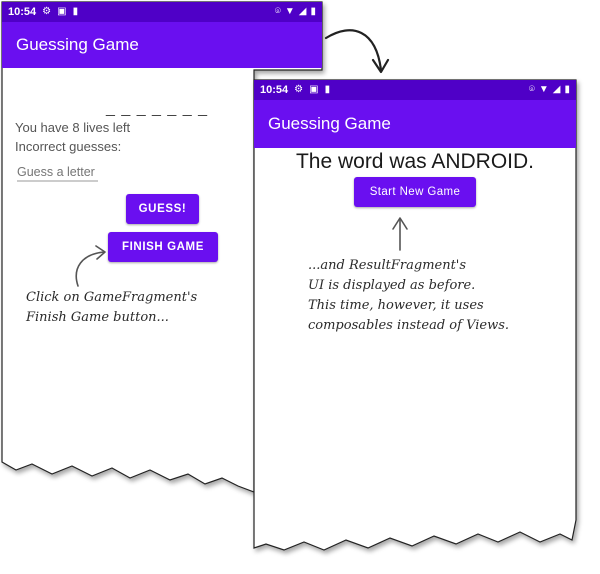  I want to click on start-new-game-button: Start New Game, so click(415, 192).